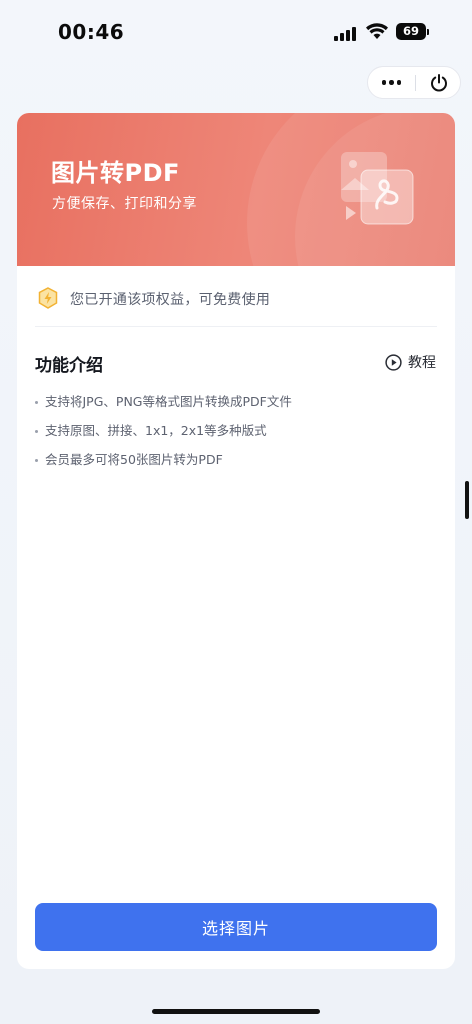 The height and width of the screenshot is (1024, 472). I want to click on feature-item: 会员最多可将50张图片转为PDF, so click(236, 465).